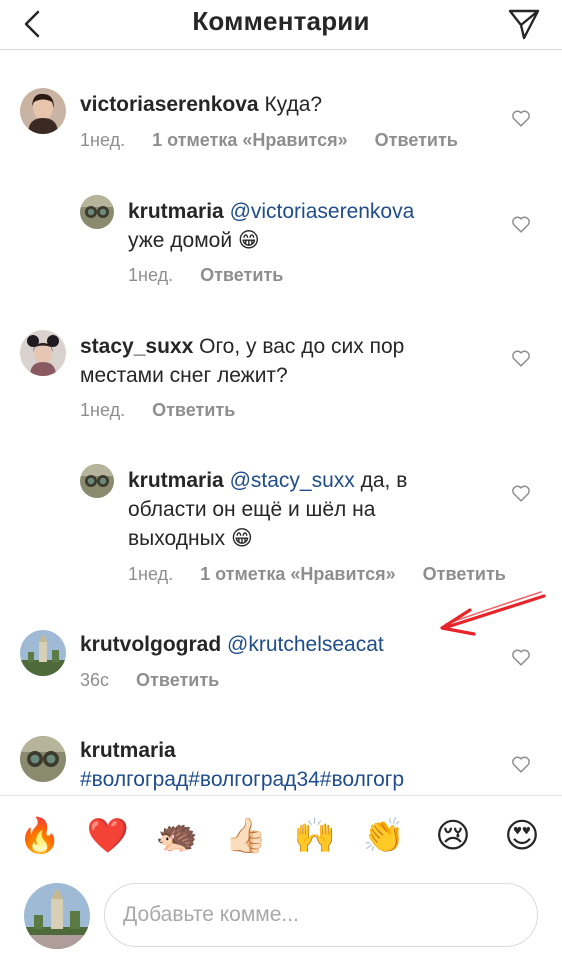  I want to click on paper-plane-icon, so click(524, 24).